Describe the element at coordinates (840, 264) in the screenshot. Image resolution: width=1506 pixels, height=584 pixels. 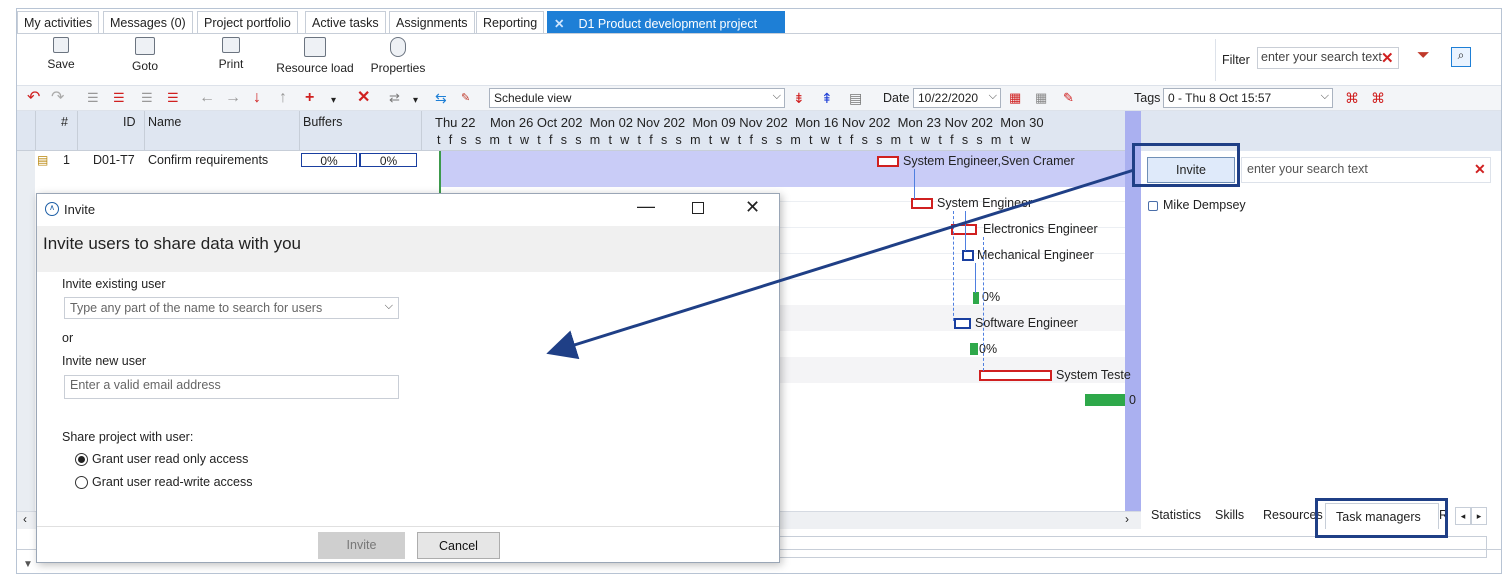
I see `annotation-arrow` at that location.